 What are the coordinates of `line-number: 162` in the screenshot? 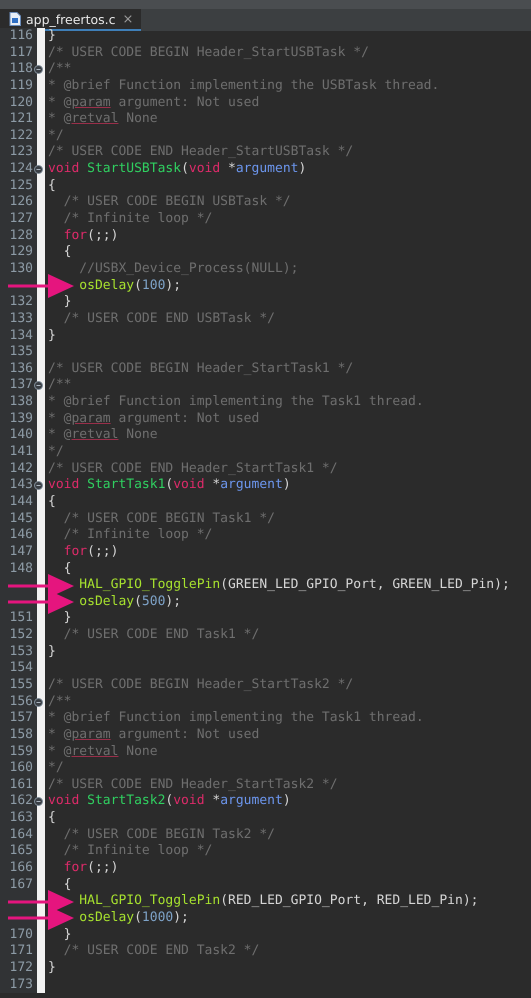 It's located at (21, 800).